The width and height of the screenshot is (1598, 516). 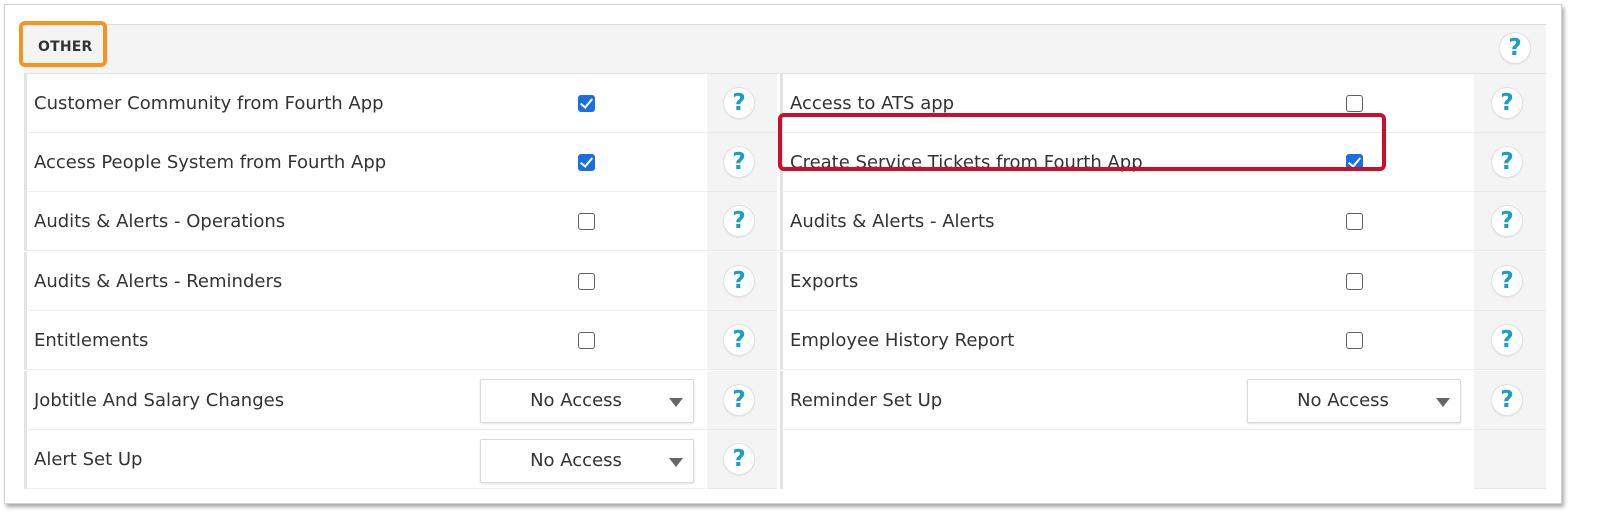 I want to click on permission-cell: Access People System from Fourth App, so click(x=365, y=162).